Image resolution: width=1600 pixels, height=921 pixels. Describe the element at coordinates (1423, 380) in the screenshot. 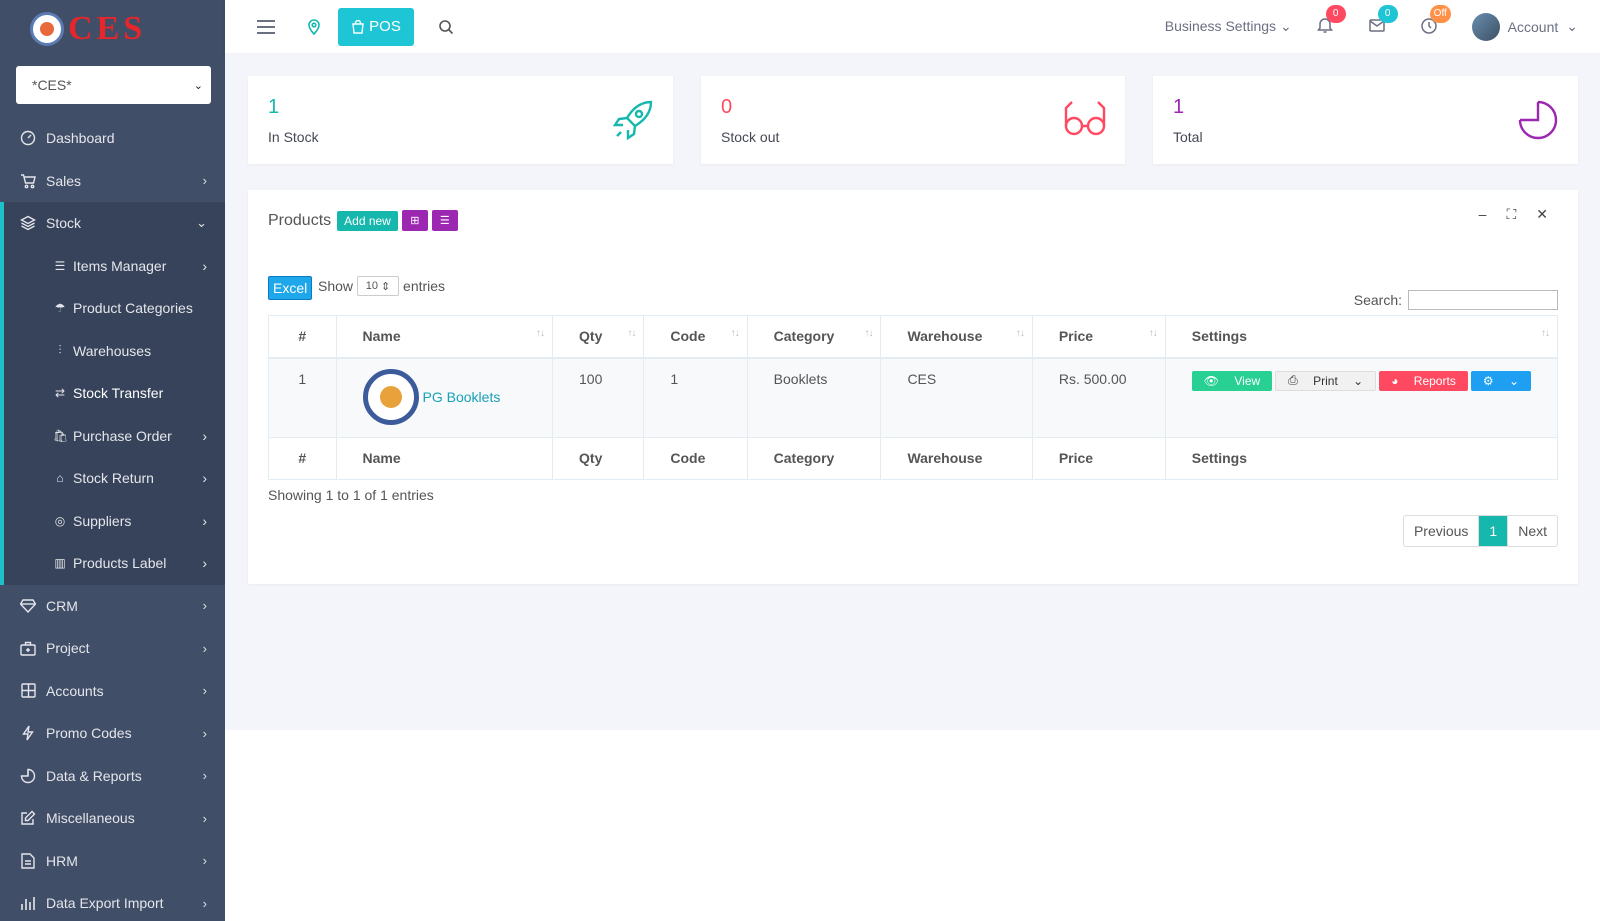

I see `reports-button: ◕ Reports` at that location.